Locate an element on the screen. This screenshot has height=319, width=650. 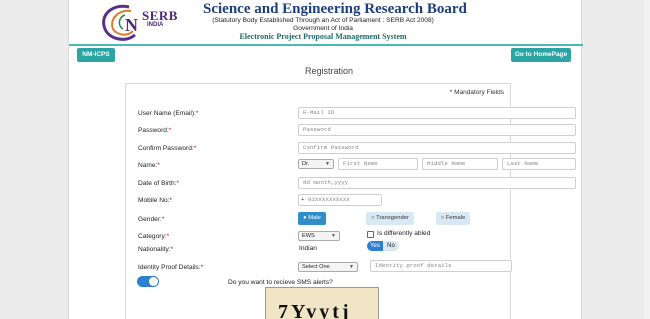
serb-logo: N SERB INDIA is located at coordinates (136, 23).